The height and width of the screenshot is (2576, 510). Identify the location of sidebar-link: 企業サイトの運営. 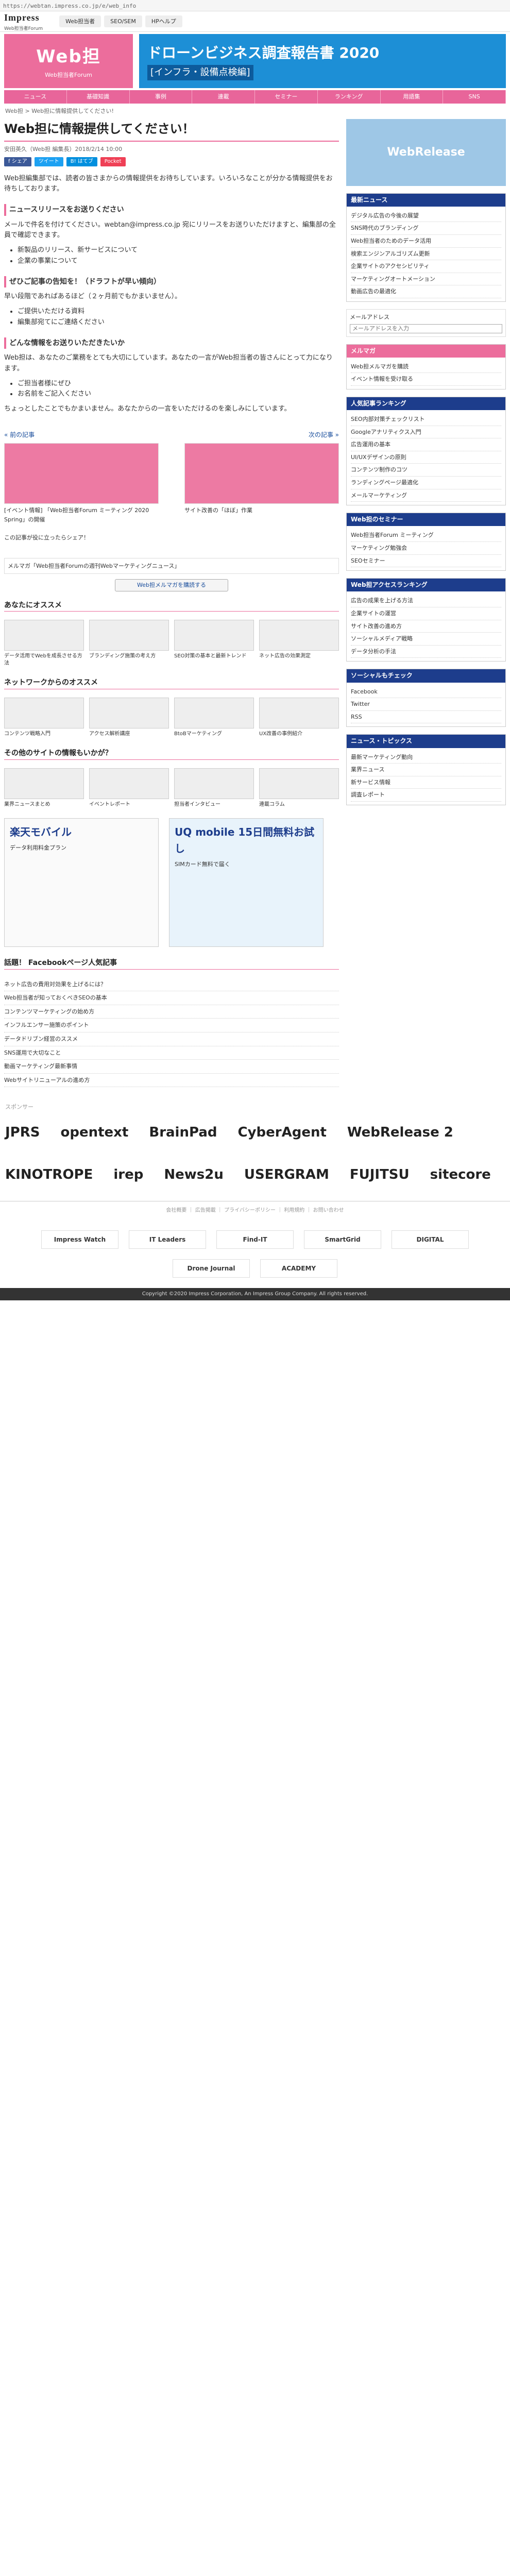
(426, 613).